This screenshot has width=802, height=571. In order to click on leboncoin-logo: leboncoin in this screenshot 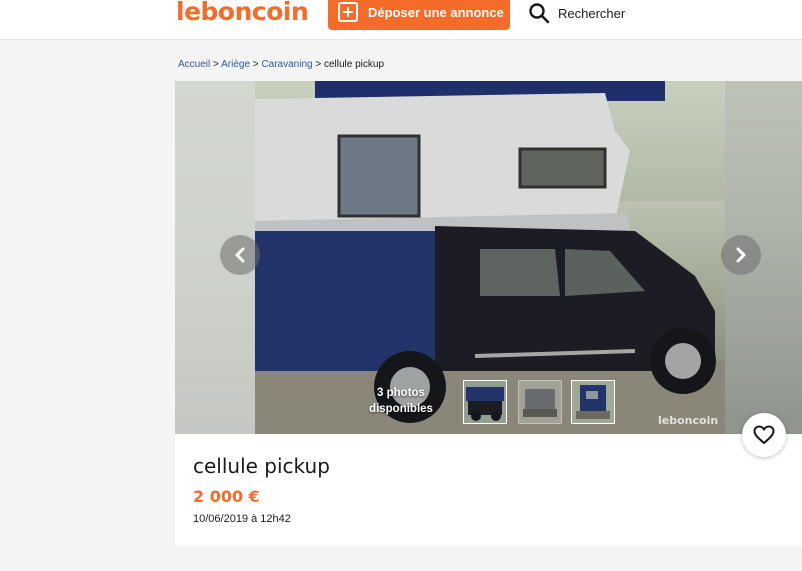, I will do `click(242, 13)`.